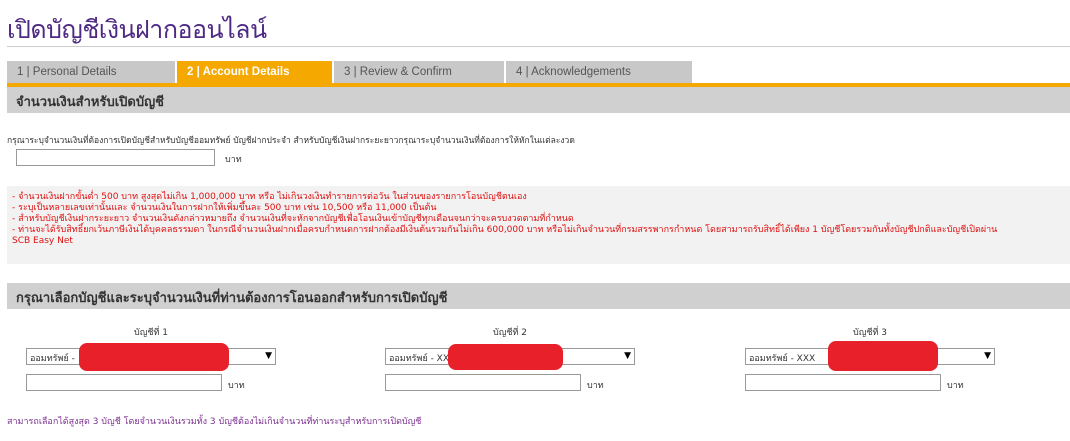 The height and width of the screenshot is (441, 1070). I want to click on account-2-title: บัญชีที่ 2, so click(509, 333).